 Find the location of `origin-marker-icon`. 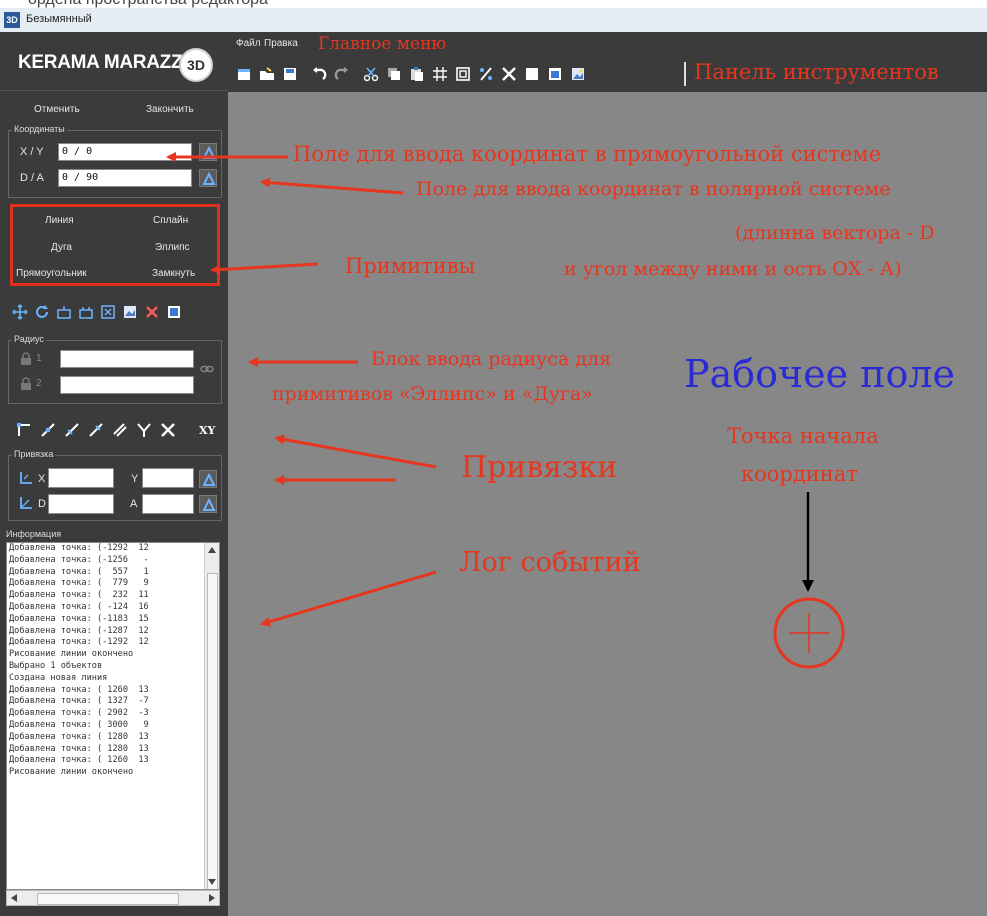

origin-marker-icon is located at coordinates (809, 633).